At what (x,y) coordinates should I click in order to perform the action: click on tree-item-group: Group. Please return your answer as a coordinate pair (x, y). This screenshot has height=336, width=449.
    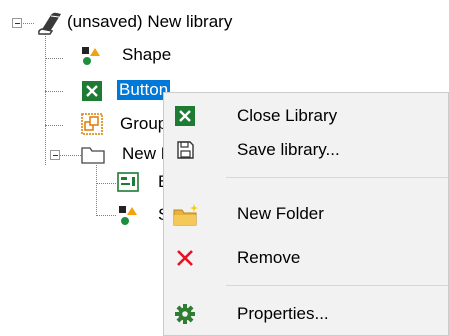
    Looking at the image, I should click on (143, 124).